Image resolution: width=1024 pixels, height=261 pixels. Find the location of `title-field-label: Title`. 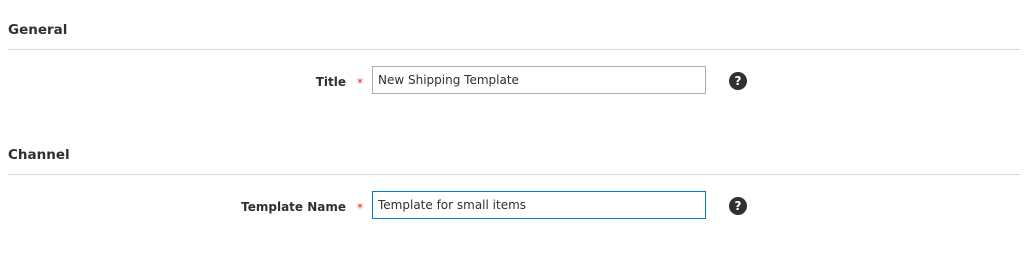

title-field-label: Title is located at coordinates (330, 82).